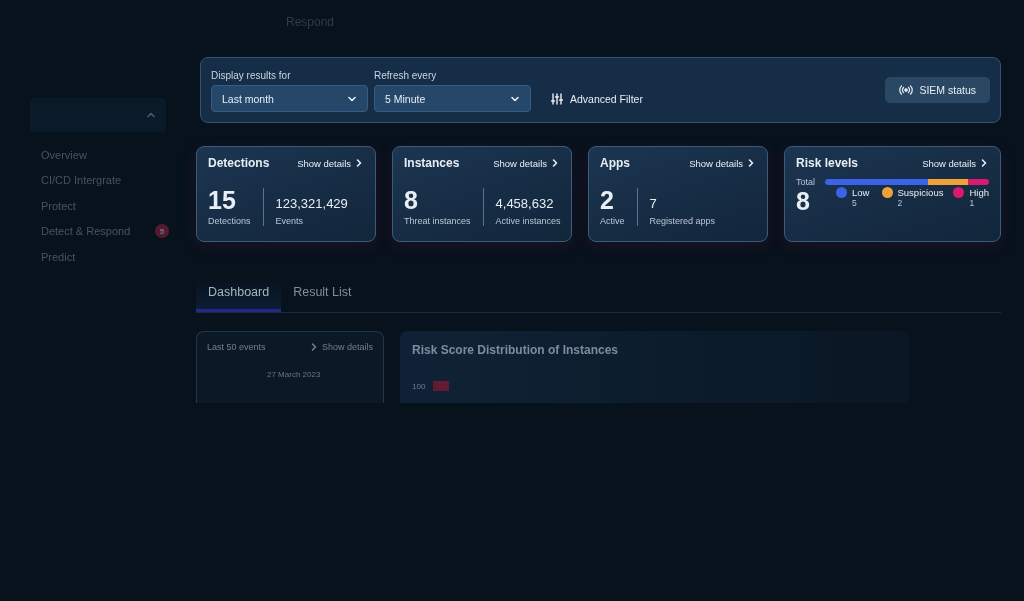  I want to click on stat-label: Detections, so click(229, 221).